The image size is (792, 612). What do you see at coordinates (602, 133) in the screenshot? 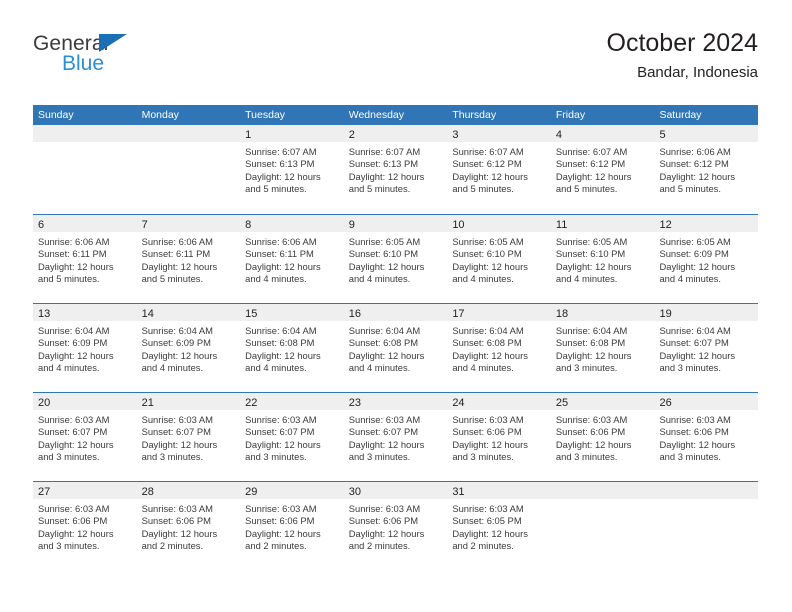
I see `day-number-band: 4` at bounding box center [602, 133].